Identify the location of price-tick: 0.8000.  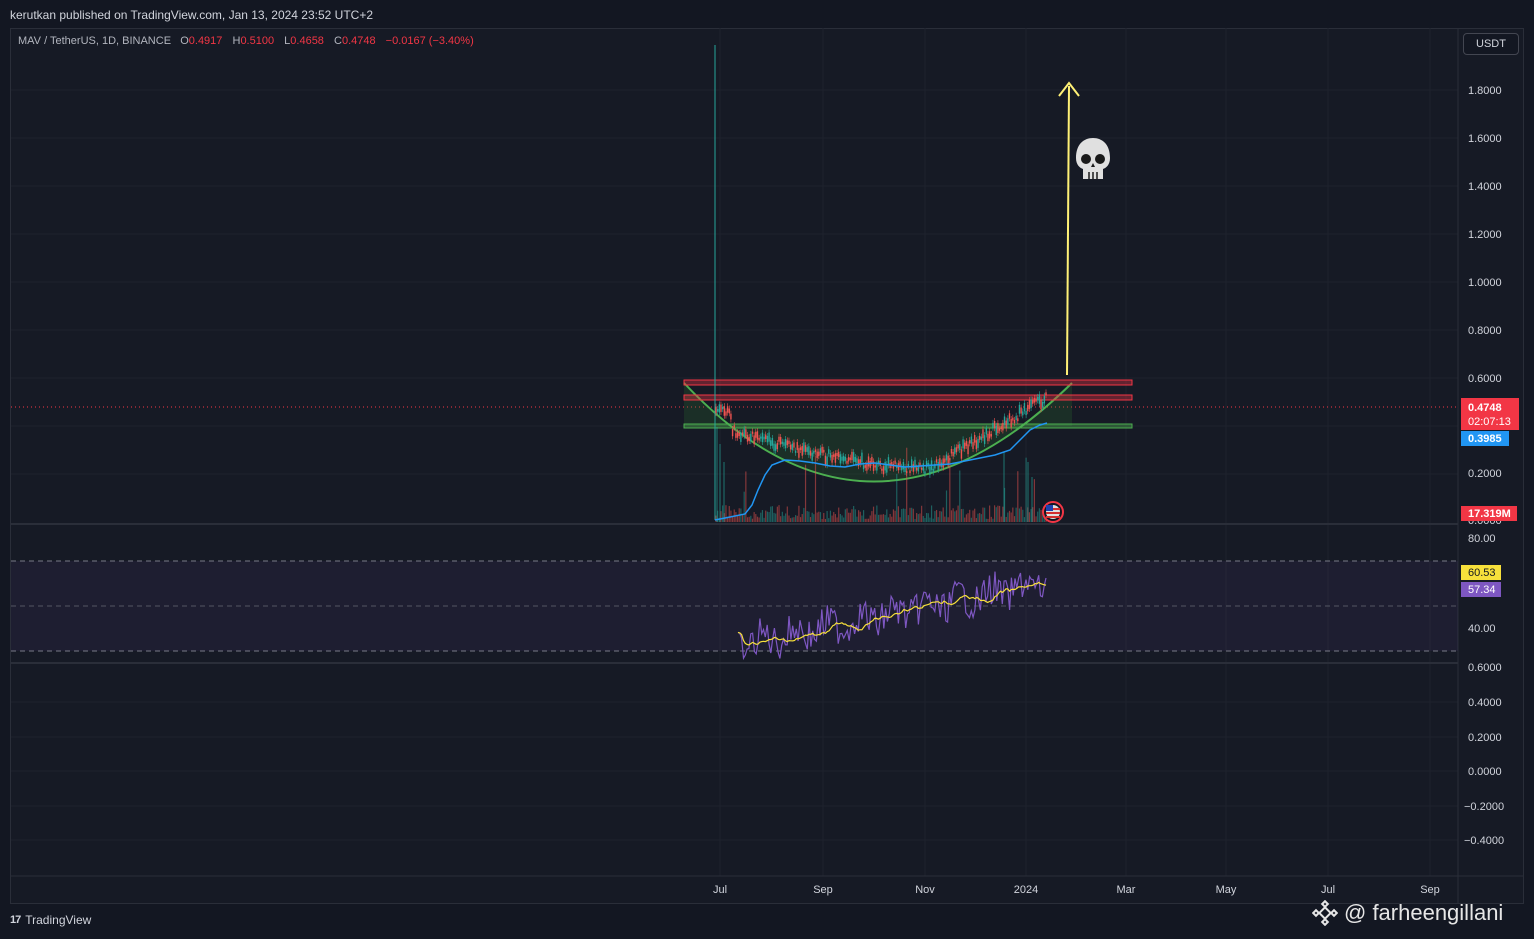
(1485, 331).